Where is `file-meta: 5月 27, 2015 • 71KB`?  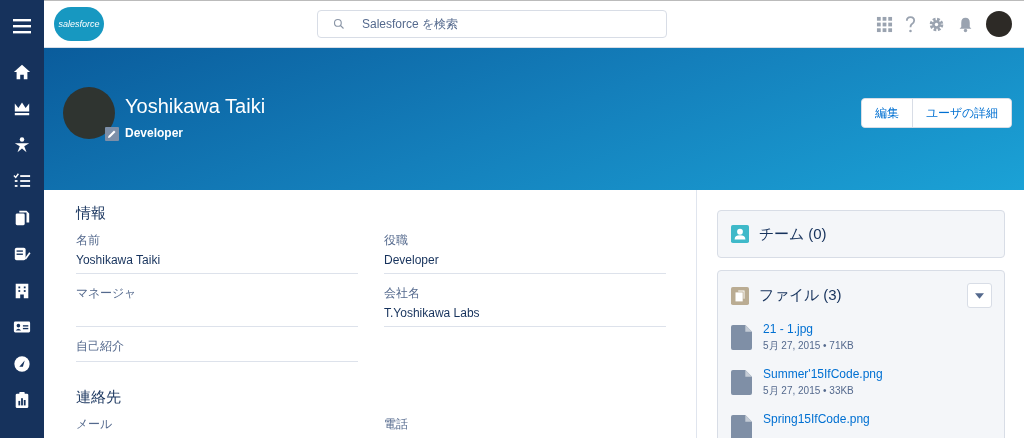 file-meta: 5月 27, 2015 • 71KB is located at coordinates (808, 346).